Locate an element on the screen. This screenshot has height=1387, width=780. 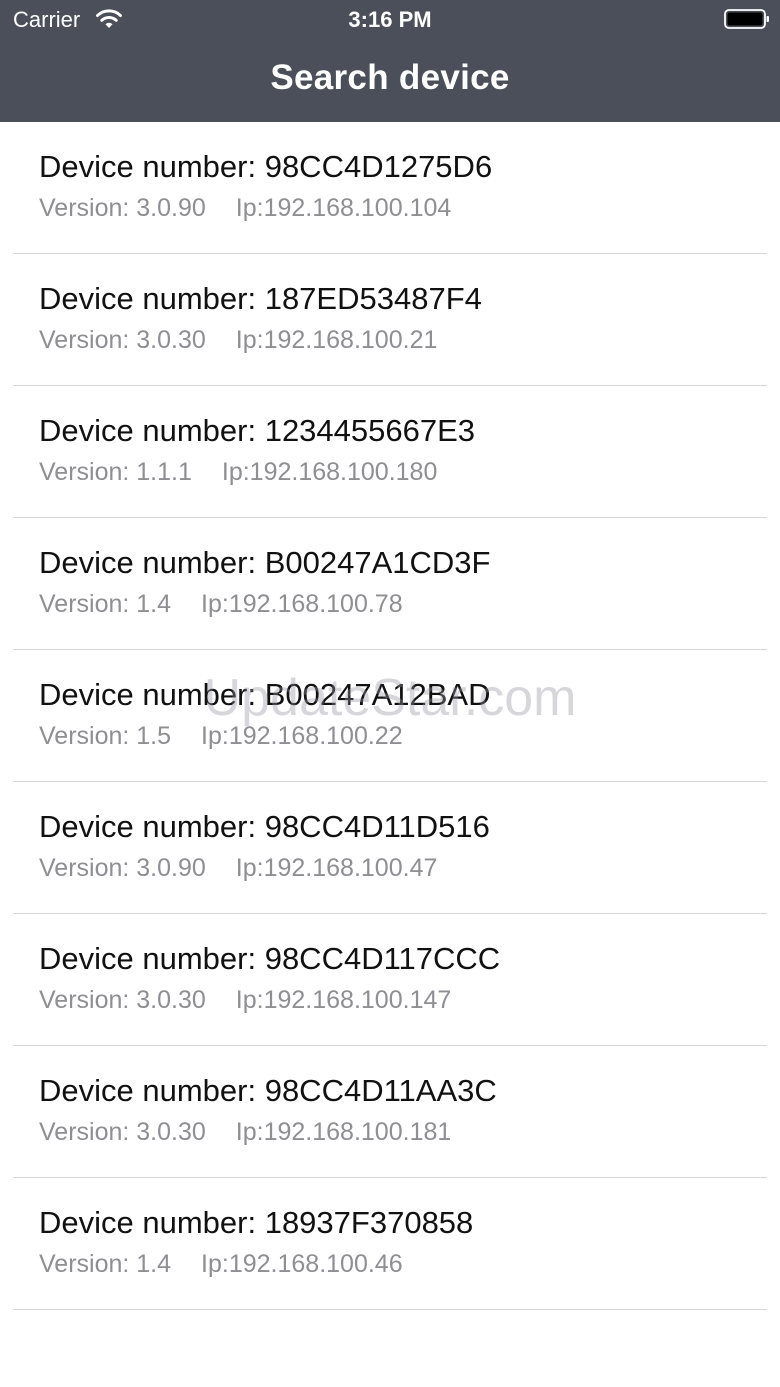
device-meta: Version: 3.0.90 Ip:192.168.100.47 is located at coordinates (238, 868).